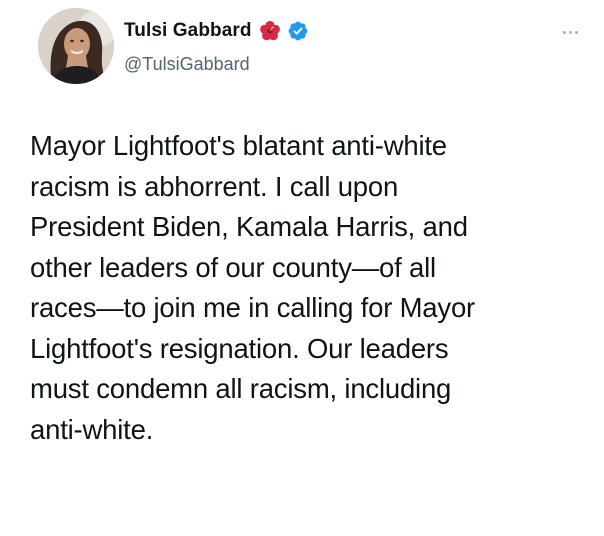 This screenshot has width=604, height=536. Describe the element at coordinates (249, 226) in the screenshot. I see `tweet-text-line: President Biden, Kamala Harris, and` at that location.